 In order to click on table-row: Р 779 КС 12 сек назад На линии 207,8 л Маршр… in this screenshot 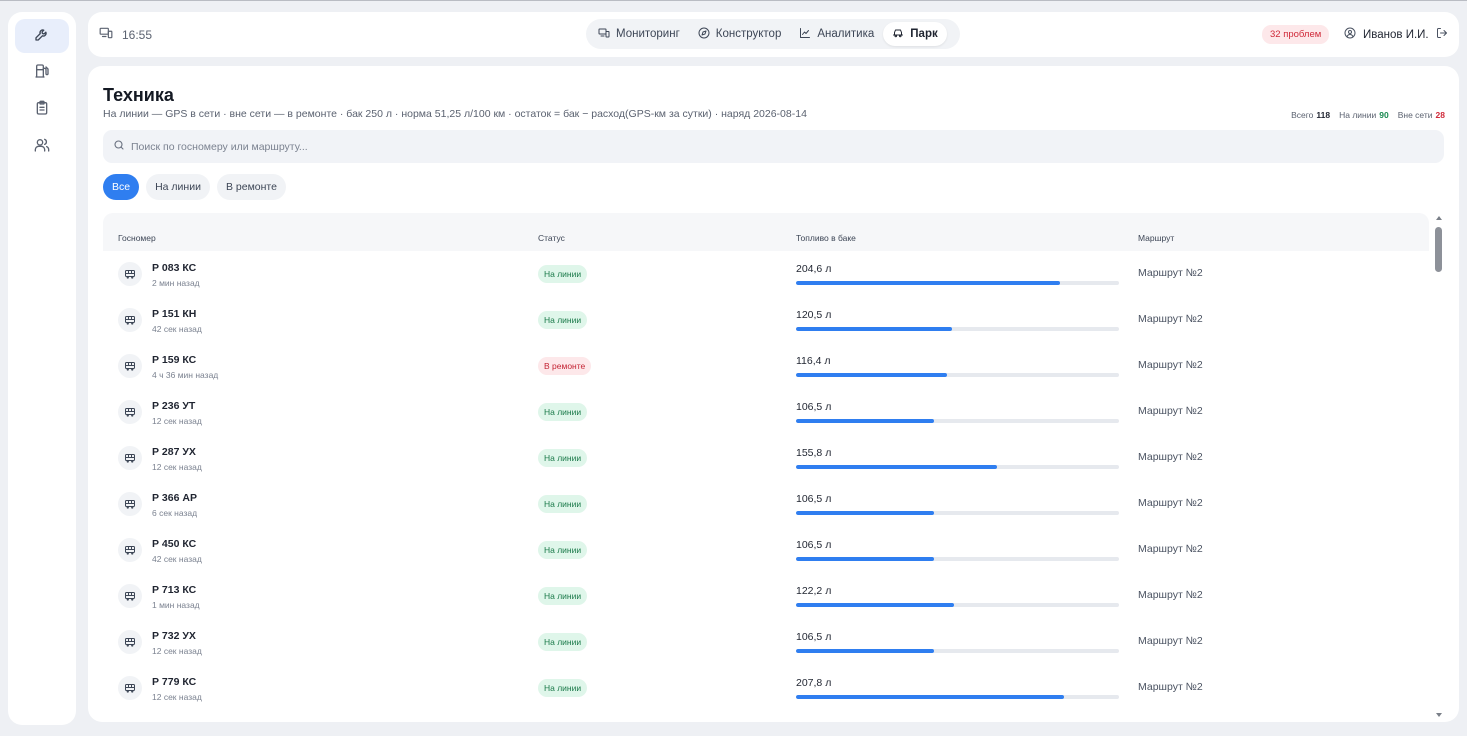, I will do `click(766, 688)`.